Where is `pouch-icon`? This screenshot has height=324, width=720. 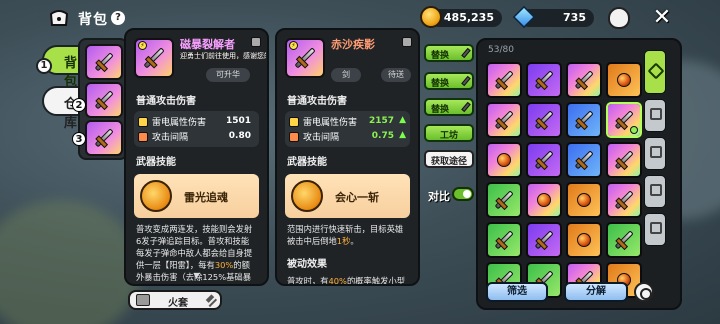 pouch-icon is located at coordinates (619, 18).